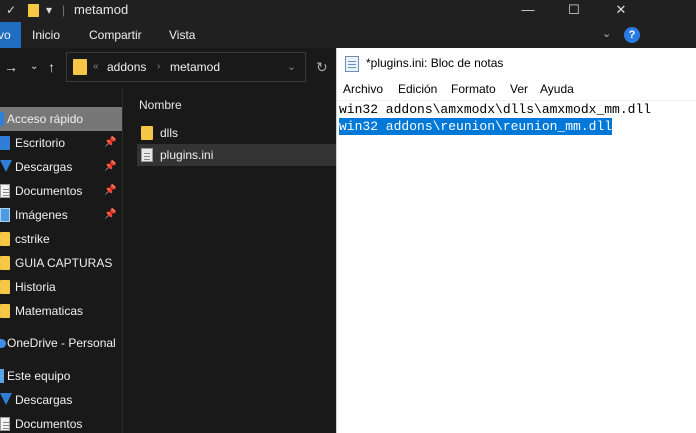  Describe the element at coordinates (126, 67) in the screenshot. I see `breadcrumb-addons: addons` at that location.